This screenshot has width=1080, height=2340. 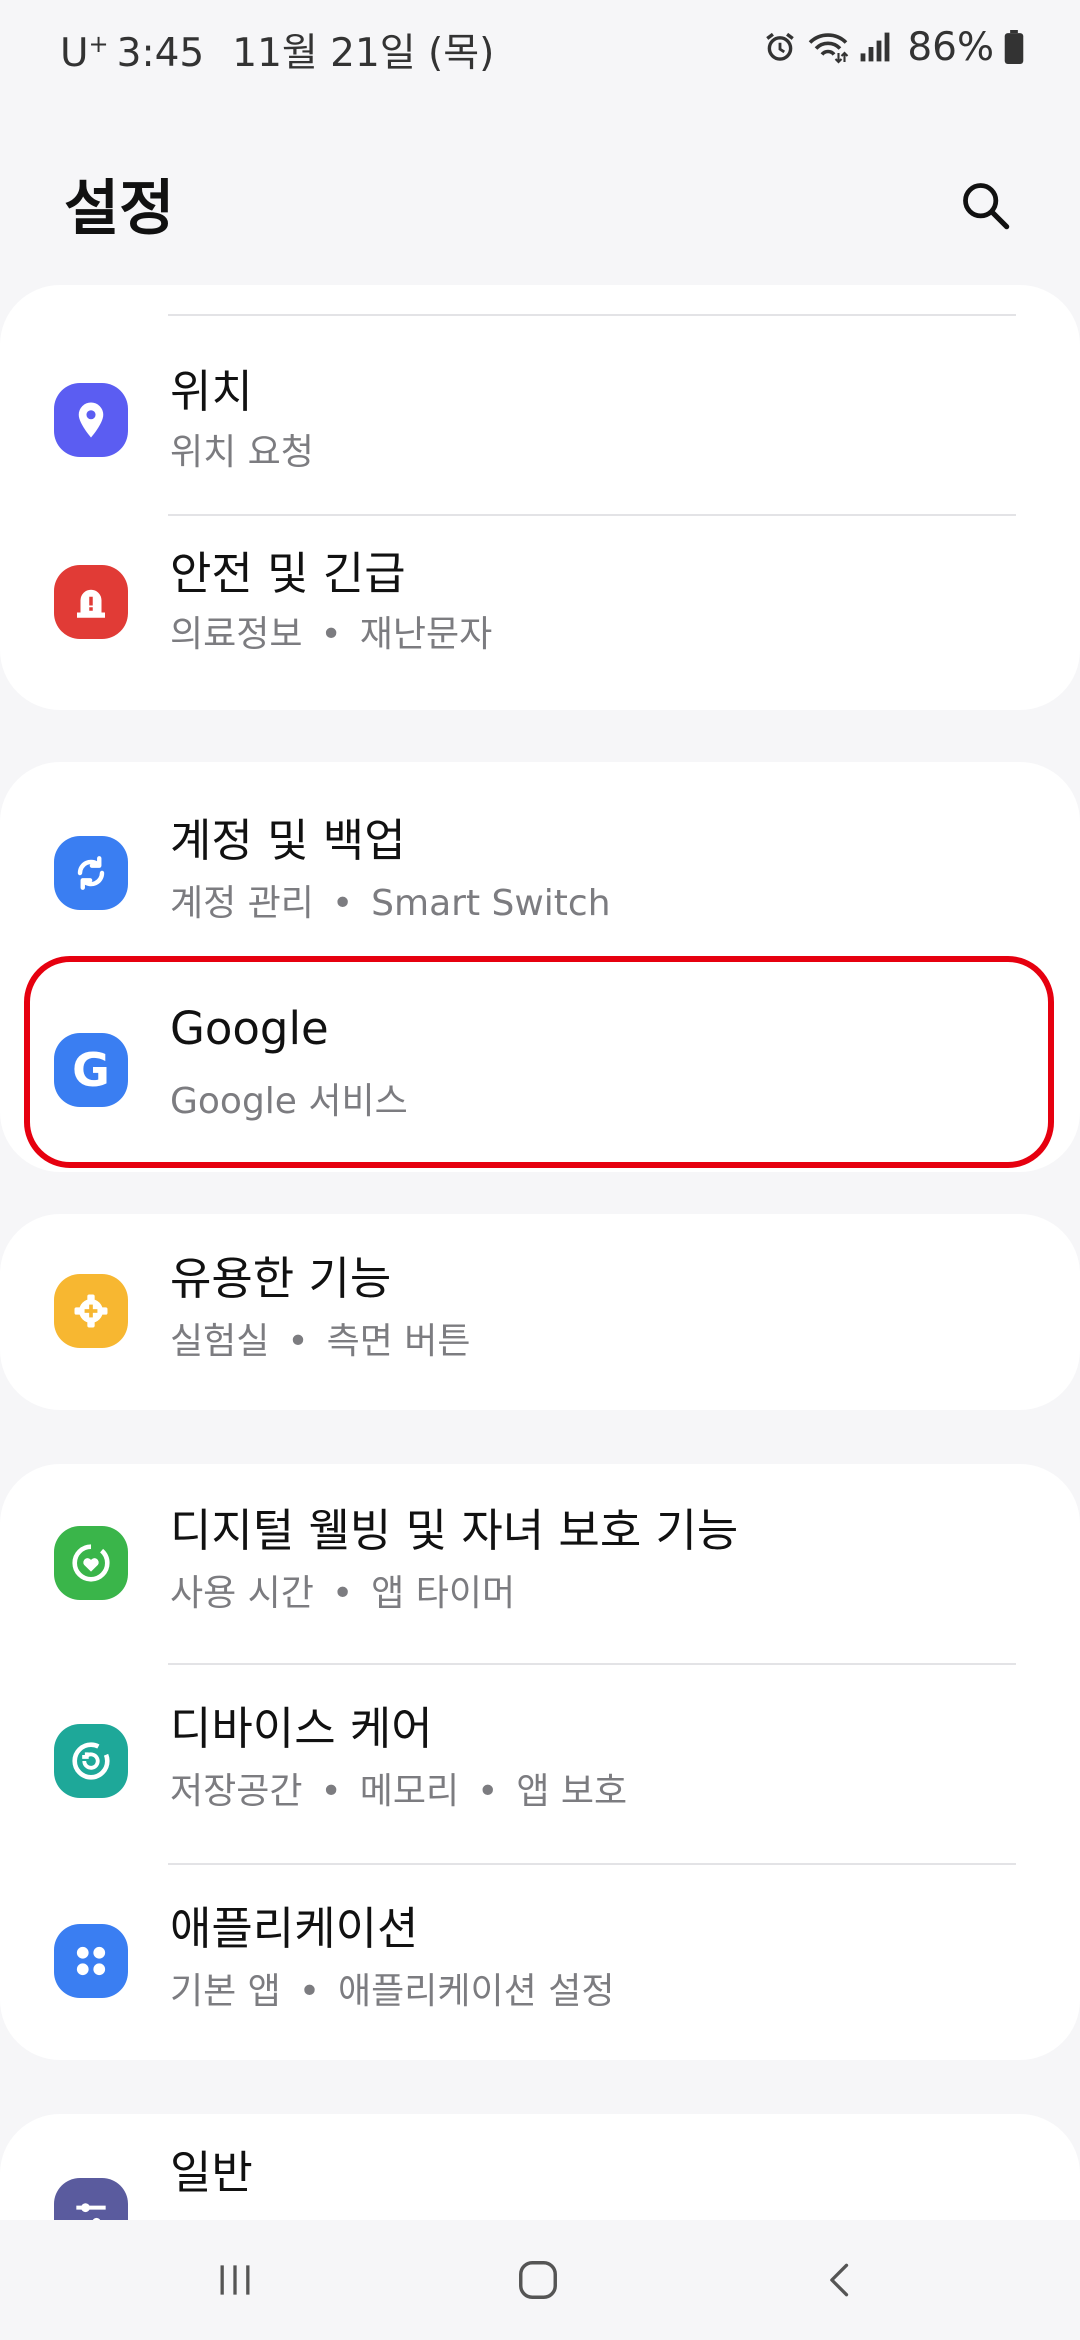 What do you see at coordinates (211, 2172) in the screenshot?
I see `item-title: 일반` at bounding box center [211, 2172].